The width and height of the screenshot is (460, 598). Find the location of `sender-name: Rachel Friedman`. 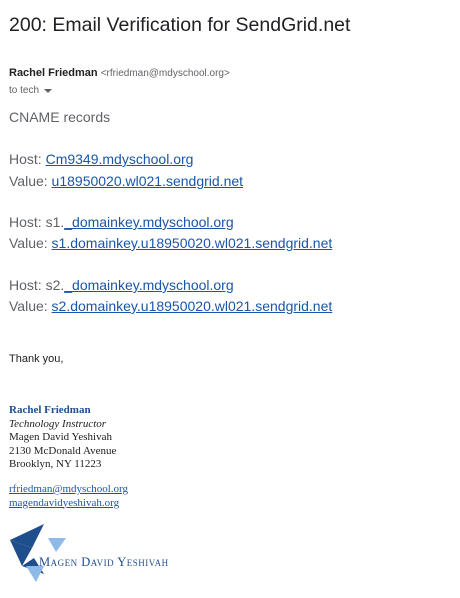

sender-name: Rachel Friedman is located at coordinates (53, 73).